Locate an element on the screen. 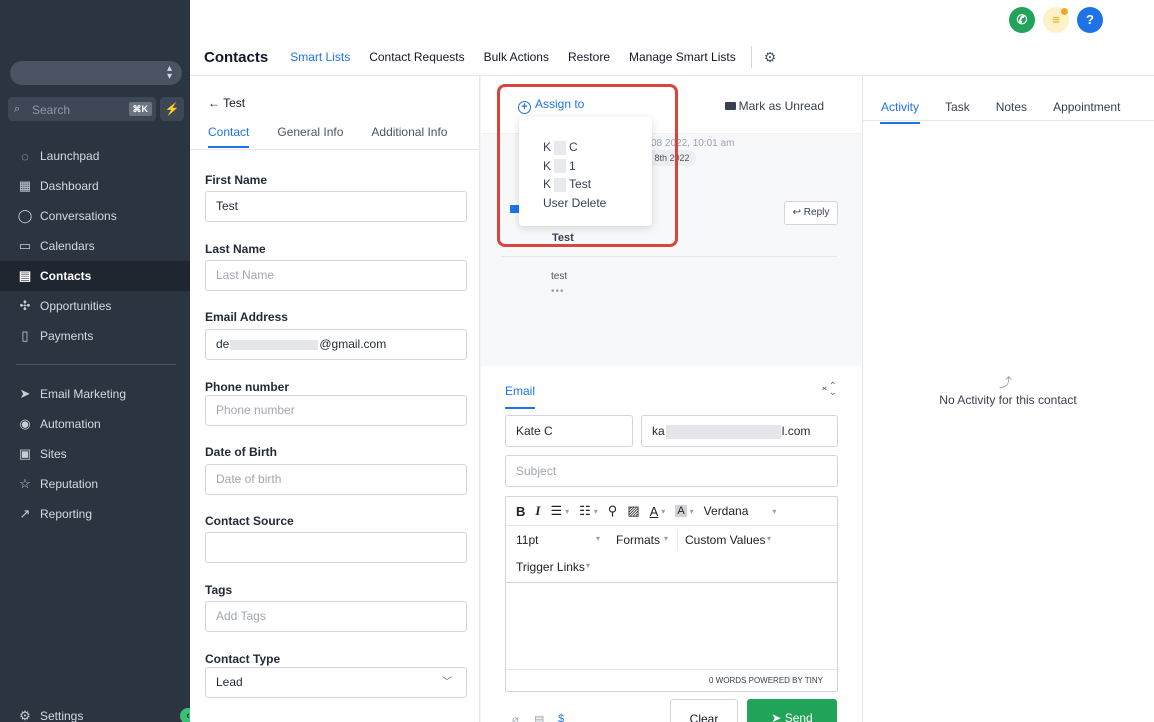 The height and width of the screenshot is (722, 1154). trigger-links-menu: Trigger Links is located at coordinates (550, 567).